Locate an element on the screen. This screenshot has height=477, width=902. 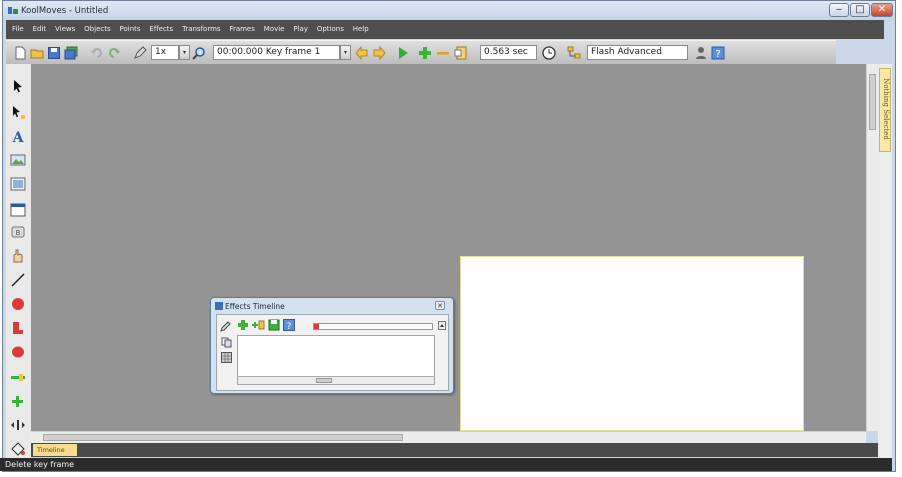
menu-transforms: Transforms is located at coordinates (201, 29).